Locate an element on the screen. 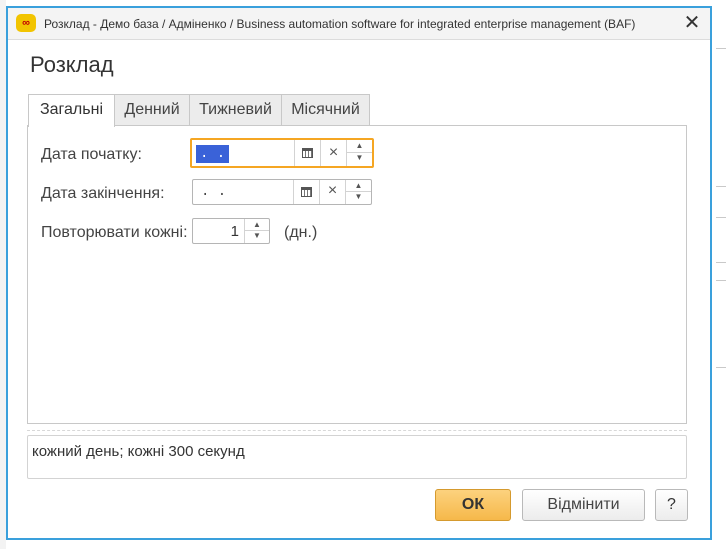 Image resolution: width=726 pixels, height=549 pixels. end-date-label: Дата закінчення: is located at coordinates (103, 193).